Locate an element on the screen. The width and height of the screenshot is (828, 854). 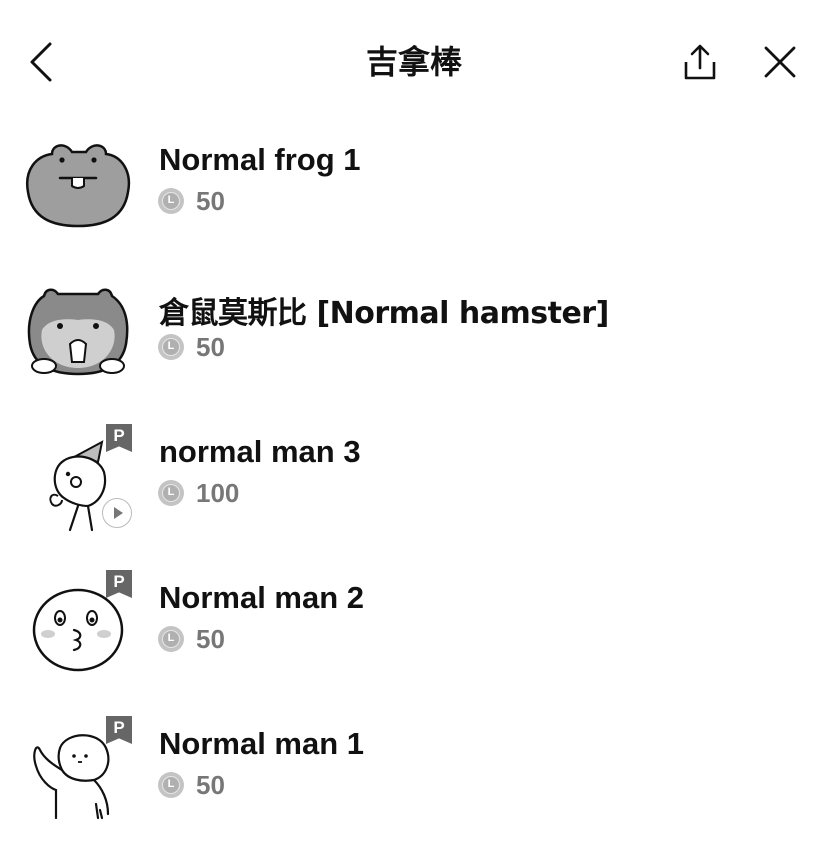
man-party-hat-sticker-thumbnail: P is located at coordinates (78, 480).